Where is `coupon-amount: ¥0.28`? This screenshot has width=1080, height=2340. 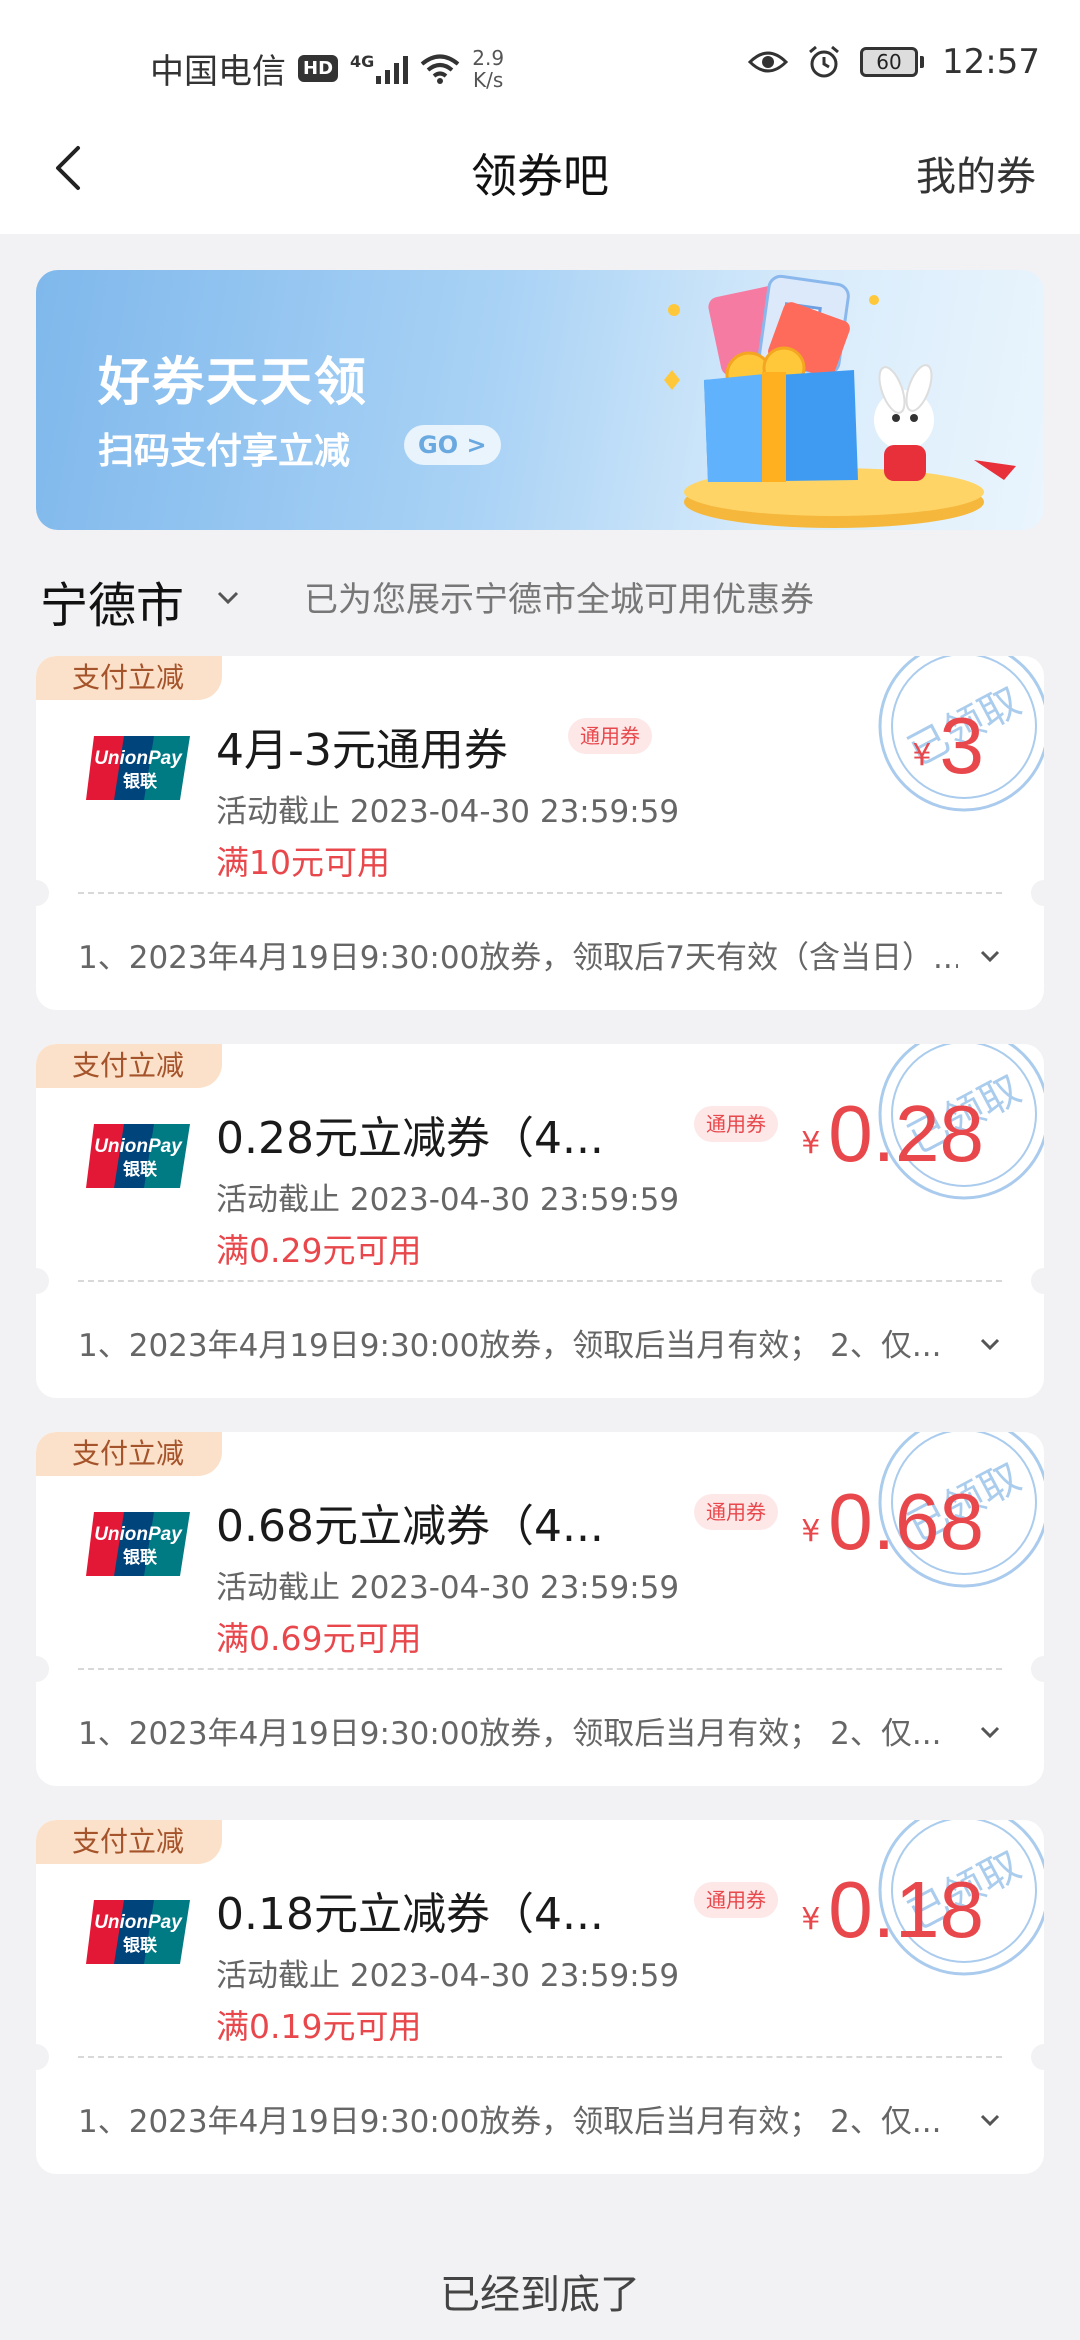 coupon-amount: ¥0.28 is located at coordinates (892, 1134).